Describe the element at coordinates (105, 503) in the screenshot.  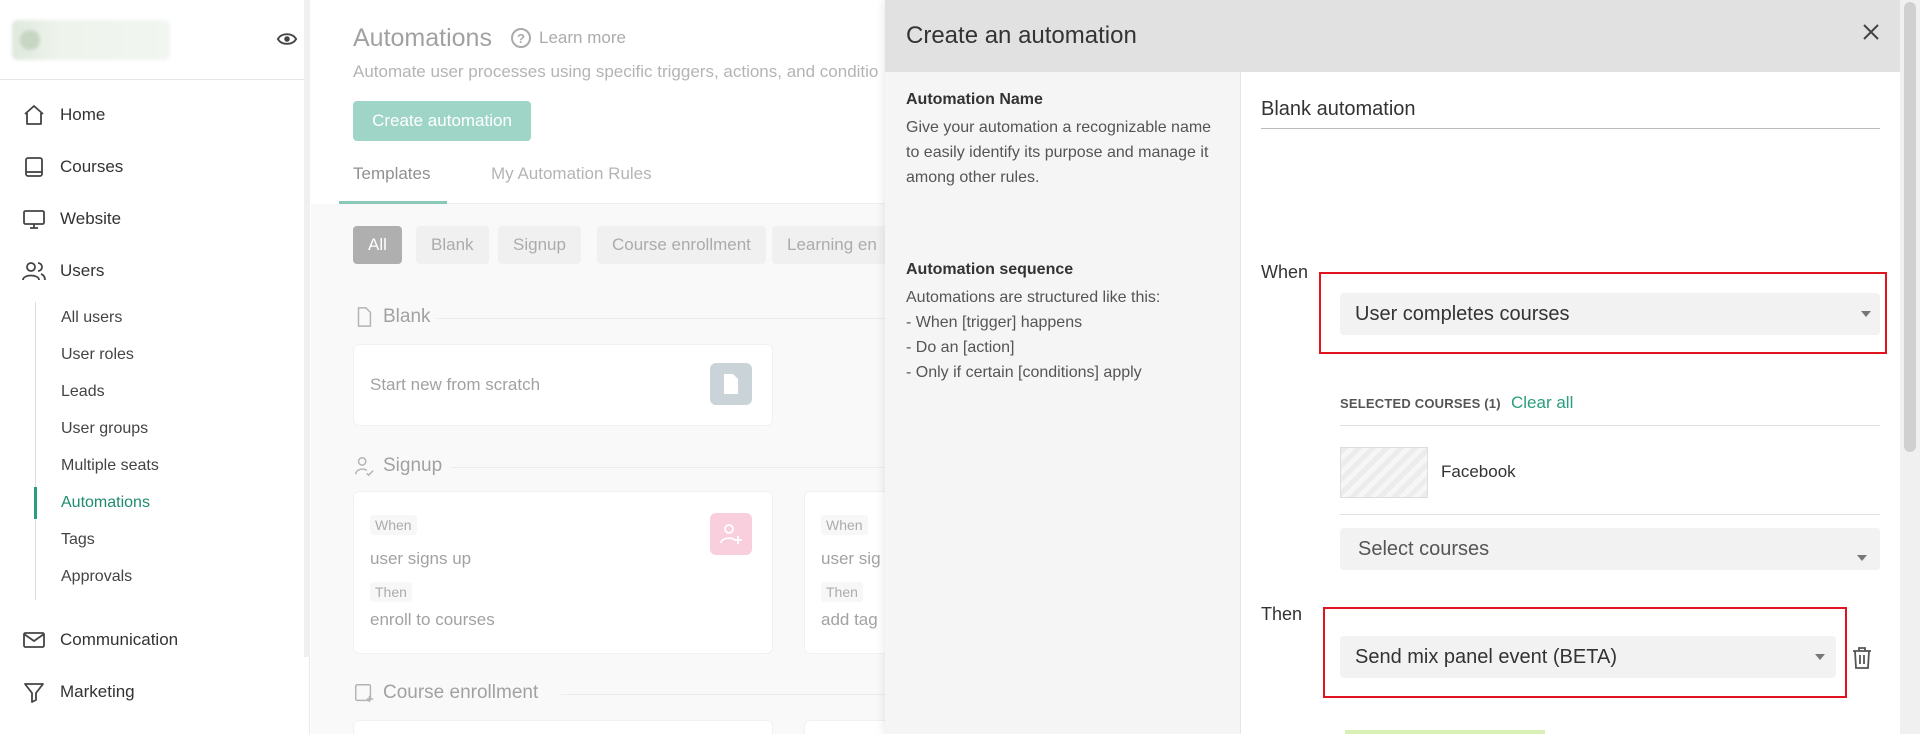
I see `sidebar-item-automations: Automations` at that location.